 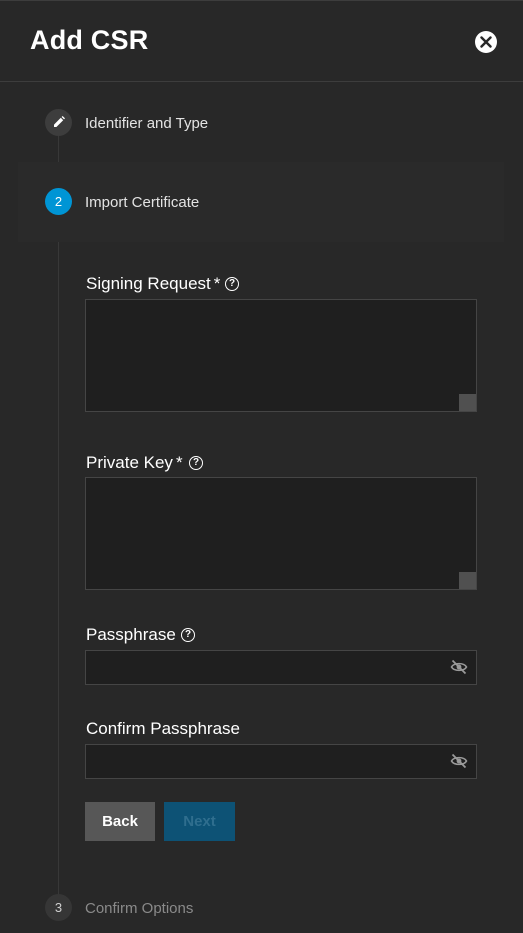 What do you see at coordinates (281, 355) in the screenshot?
I see `signing-request-textarea` at bounding box center [281, 355].